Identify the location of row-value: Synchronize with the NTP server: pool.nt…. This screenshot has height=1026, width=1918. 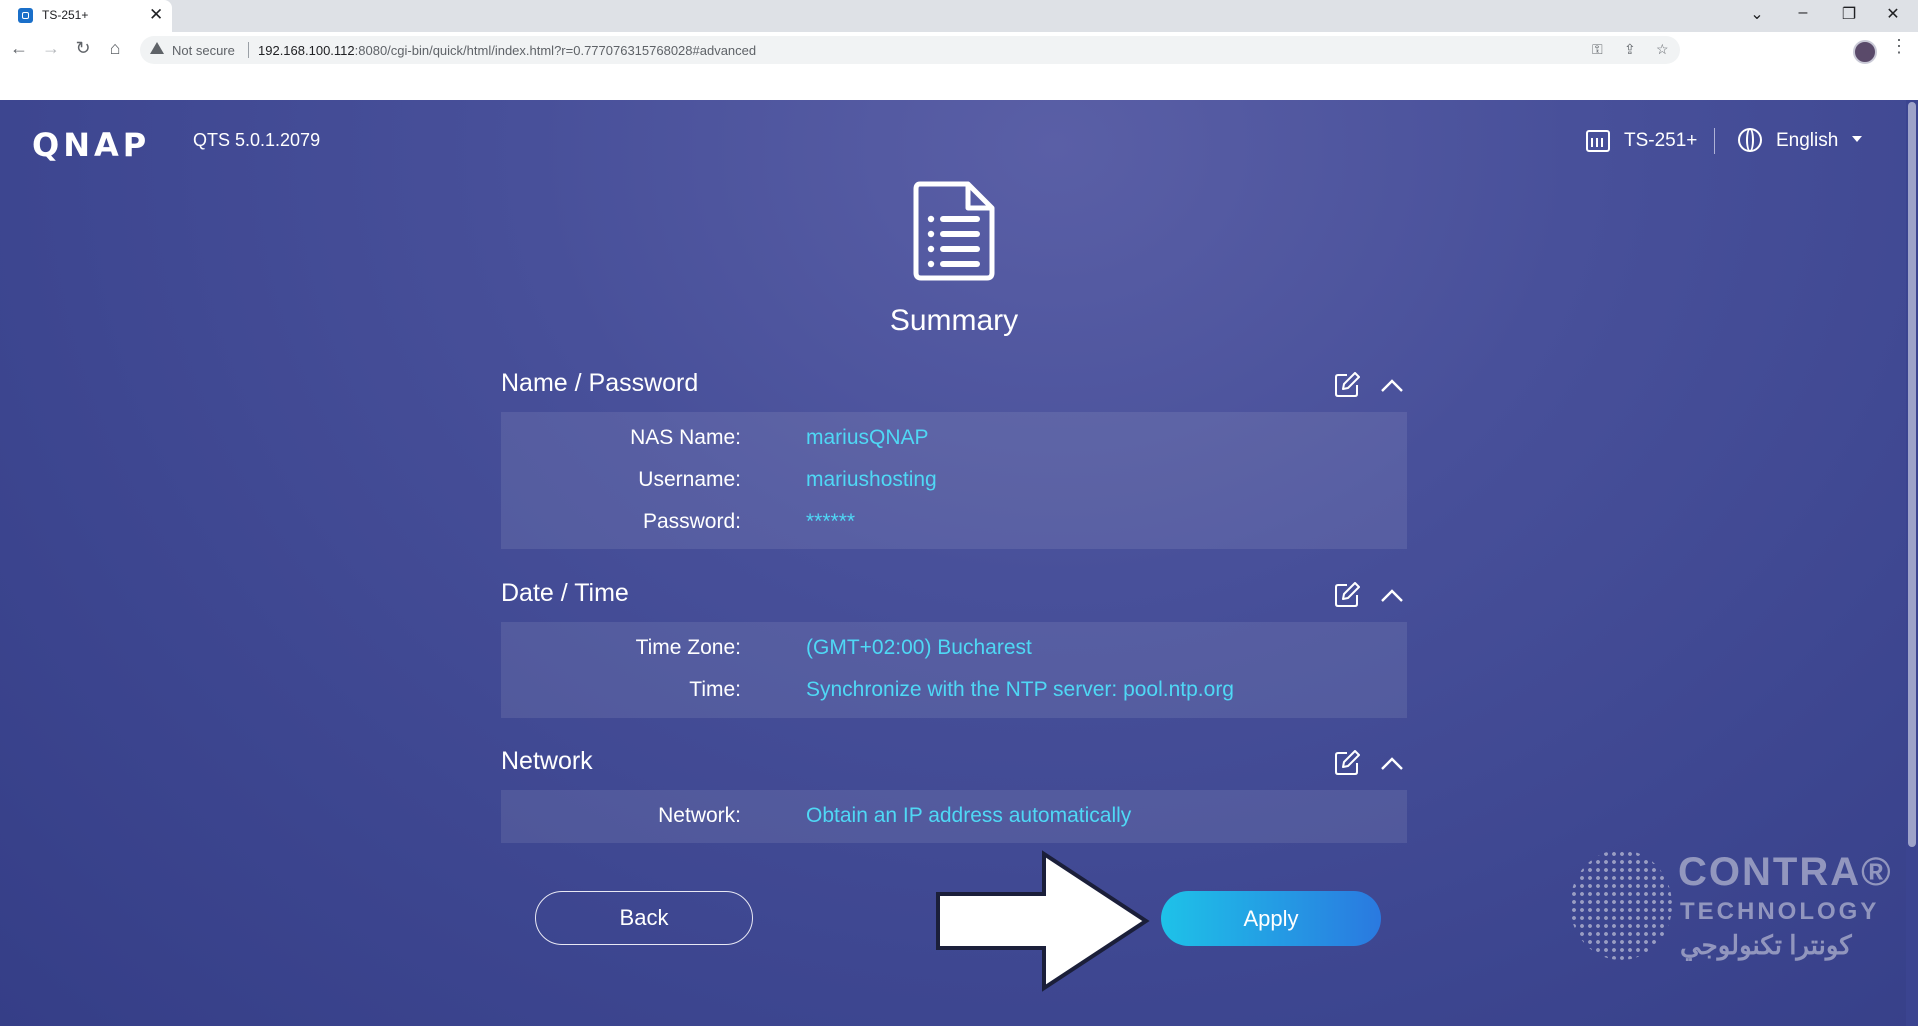
(1020, 689).